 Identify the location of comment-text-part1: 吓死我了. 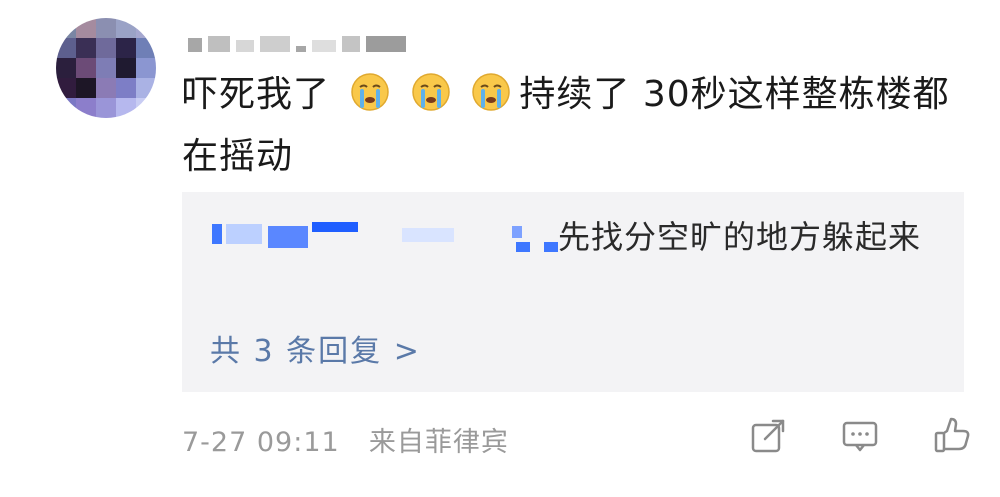
(256, 94).